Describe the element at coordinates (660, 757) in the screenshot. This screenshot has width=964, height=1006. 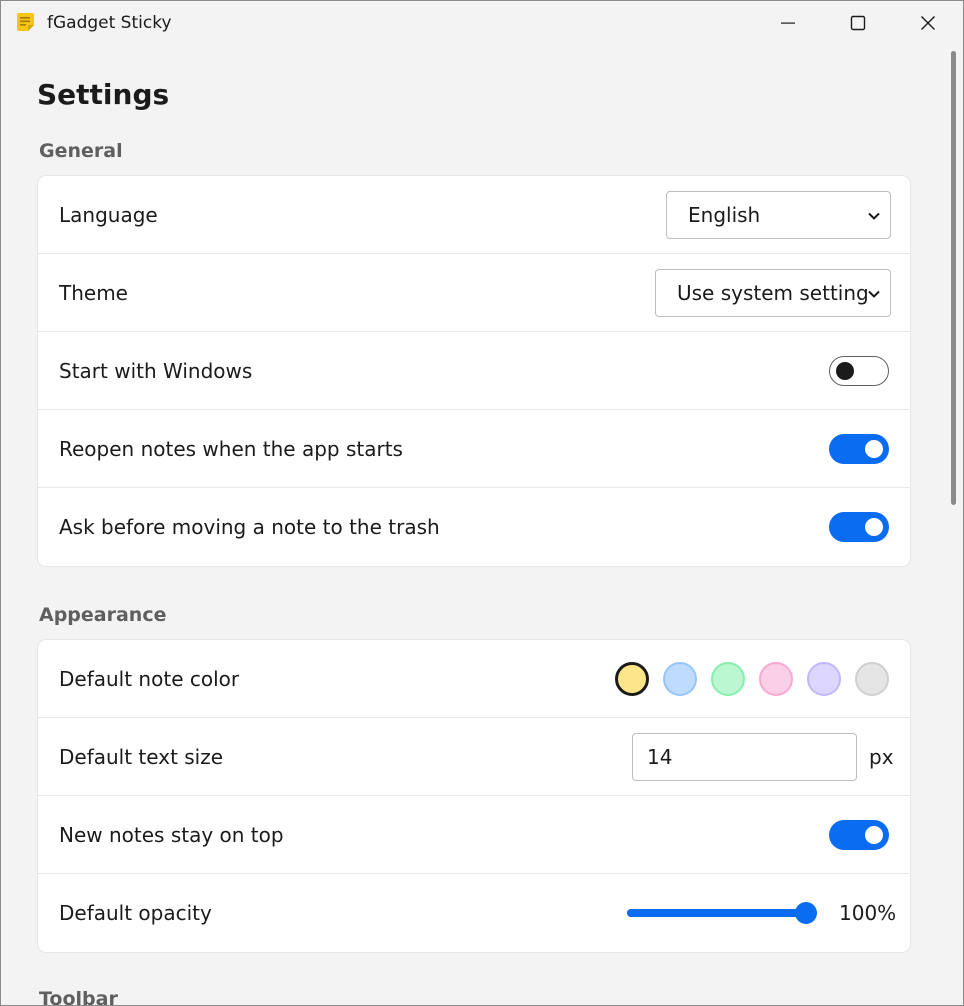
I see `text-size-value: 14` at that location.